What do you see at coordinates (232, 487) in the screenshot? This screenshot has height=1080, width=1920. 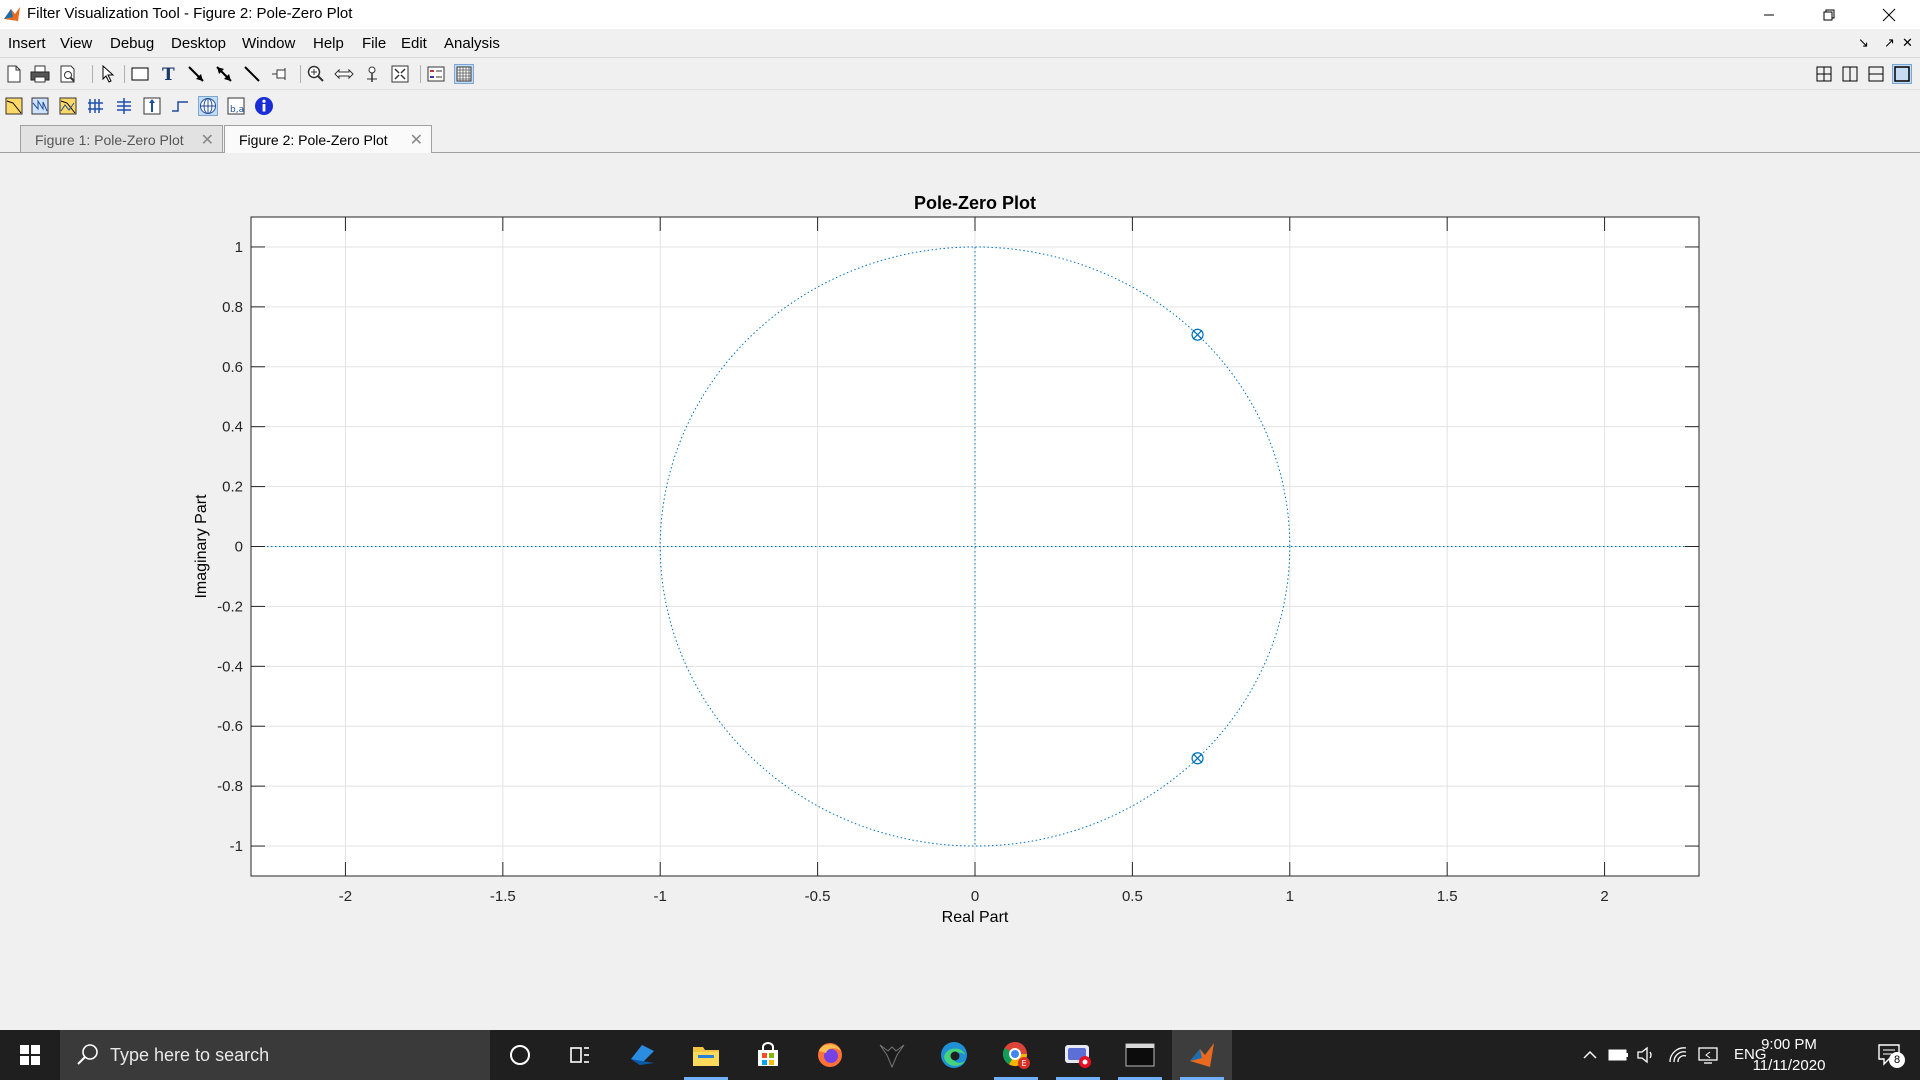 I see `y-tick-label: 0.2` at bounding box center [232, 487].